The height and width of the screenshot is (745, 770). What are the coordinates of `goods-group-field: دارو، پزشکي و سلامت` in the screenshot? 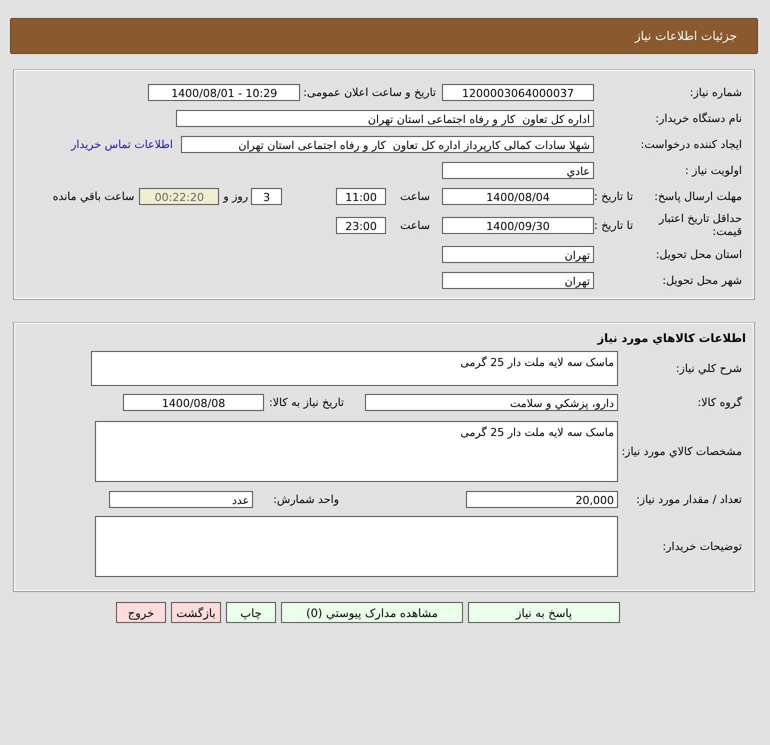 It's located at (491, 402).